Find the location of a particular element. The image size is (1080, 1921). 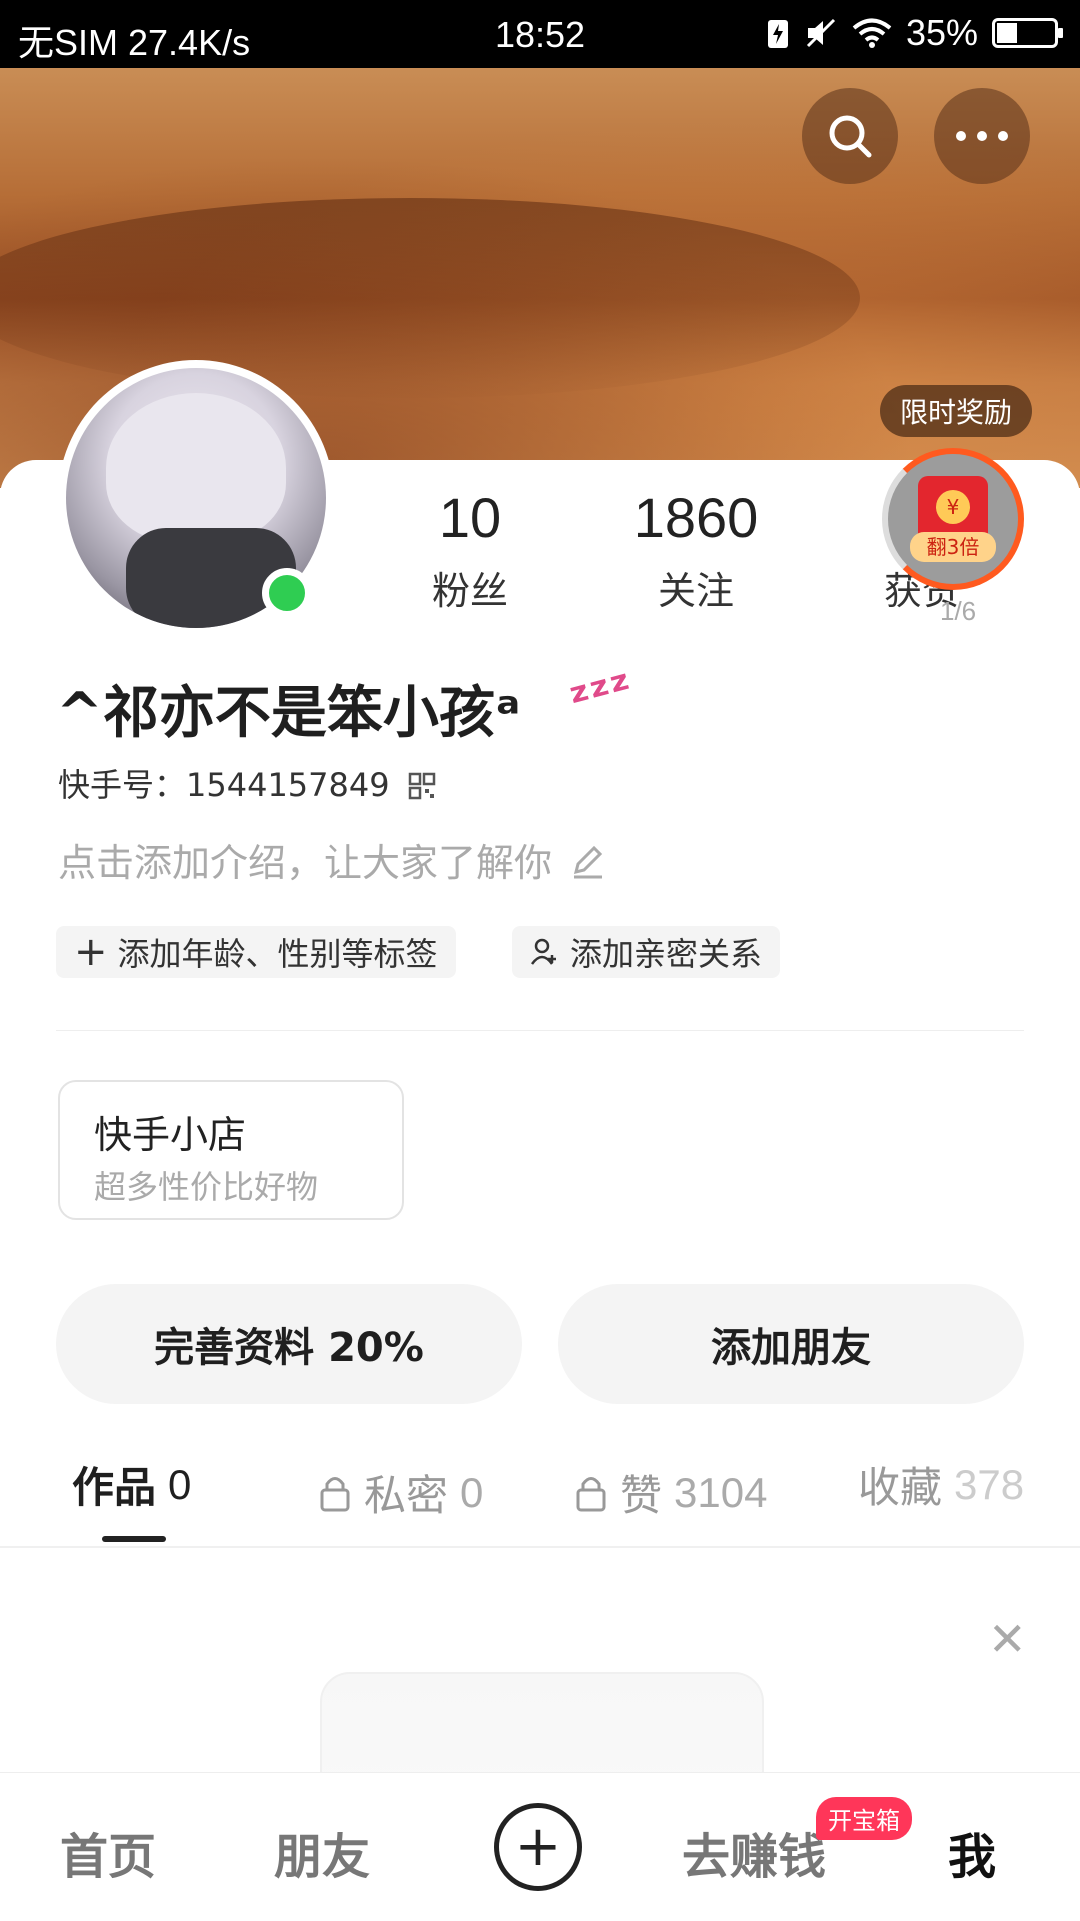

bottom-nav: 首页 朋友 + 去赚钱 开宝箱 我 is located at coordinates (540, 1846).